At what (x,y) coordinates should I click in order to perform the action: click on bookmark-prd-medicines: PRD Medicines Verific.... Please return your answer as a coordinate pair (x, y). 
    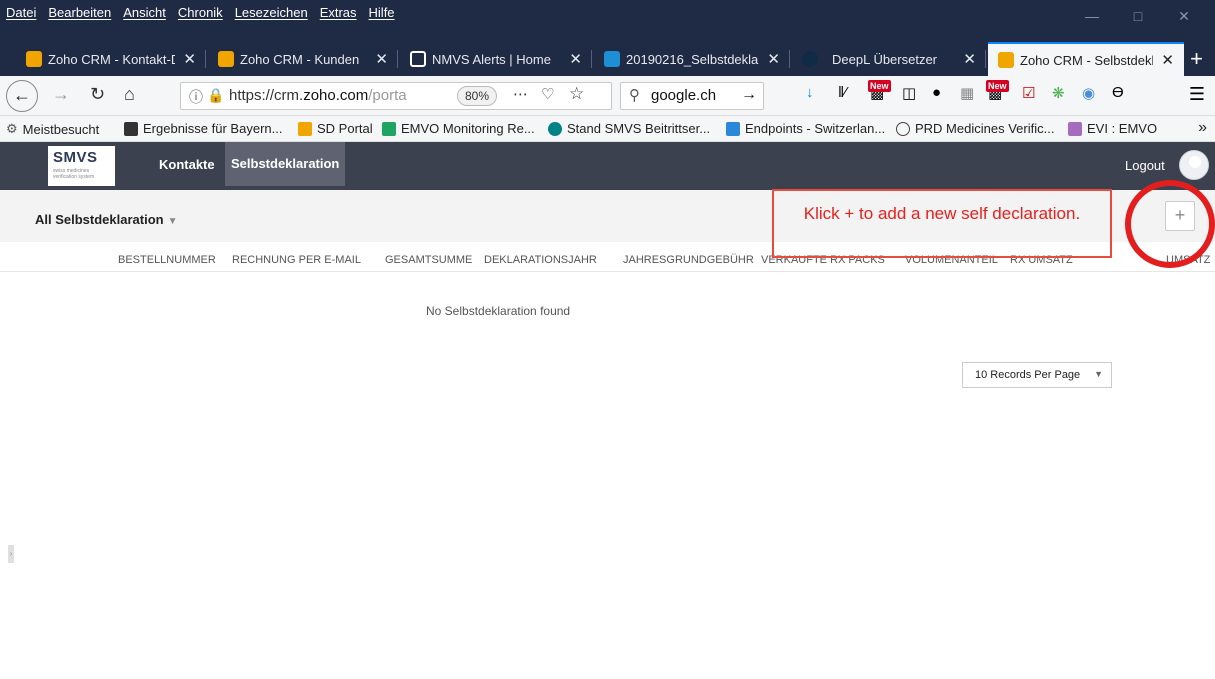
    Looking at the image, I should click on (975, 128).